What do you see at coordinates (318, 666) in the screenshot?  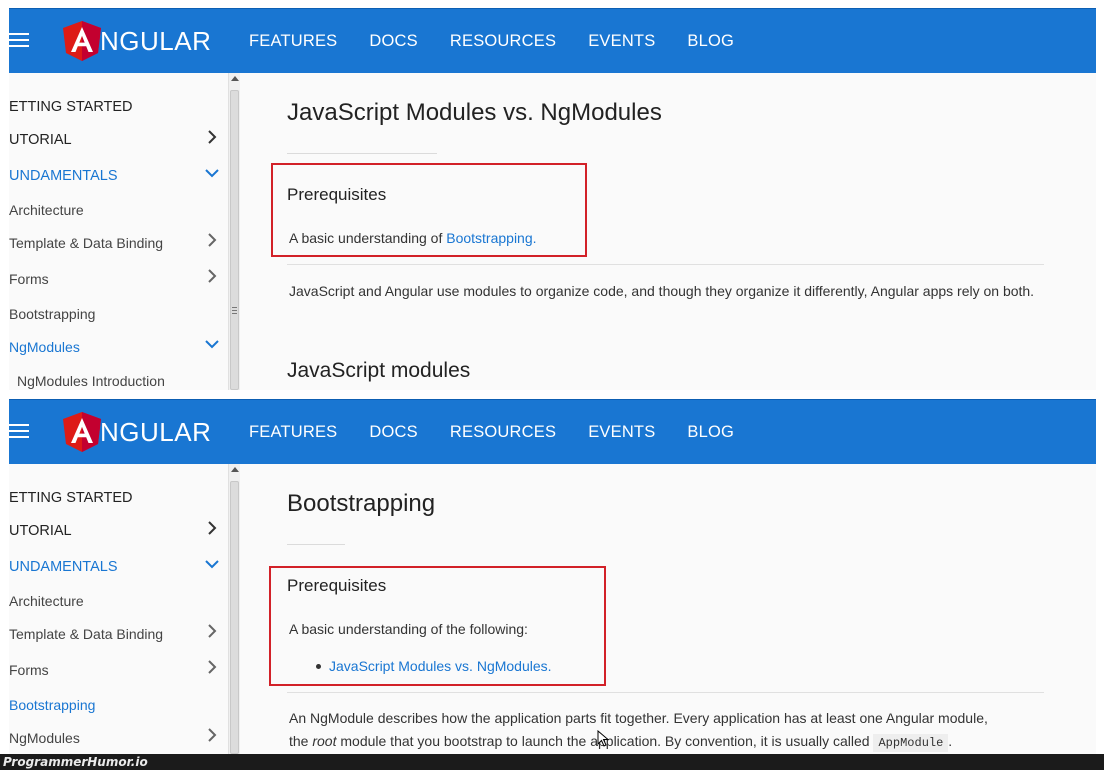 I see `bullet-icon` at bounding box center [318, 666].